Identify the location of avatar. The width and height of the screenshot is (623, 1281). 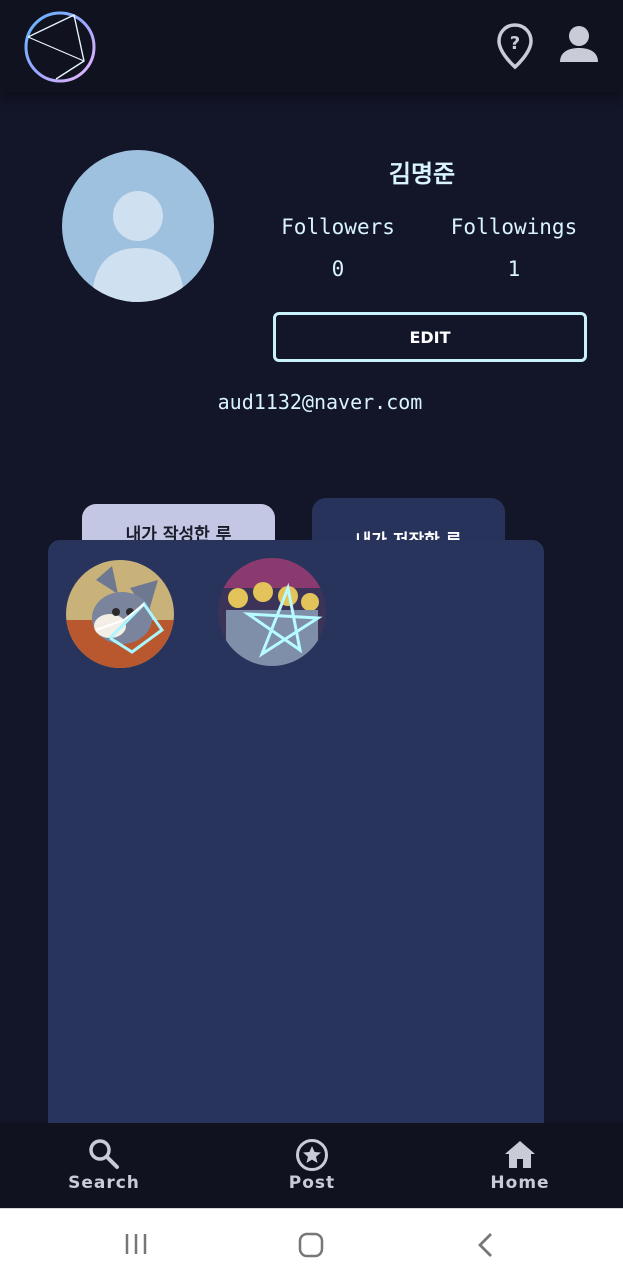
(138, 226).